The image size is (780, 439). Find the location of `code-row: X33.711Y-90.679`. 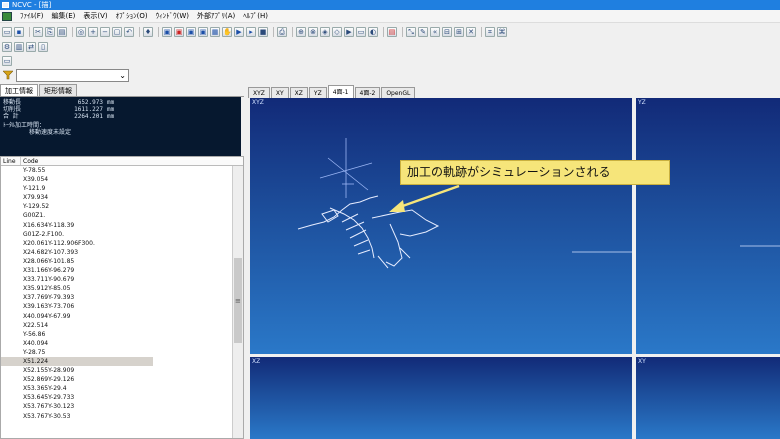

code-row: X33.711Y-90.679 is located at coordinates (77, 279).